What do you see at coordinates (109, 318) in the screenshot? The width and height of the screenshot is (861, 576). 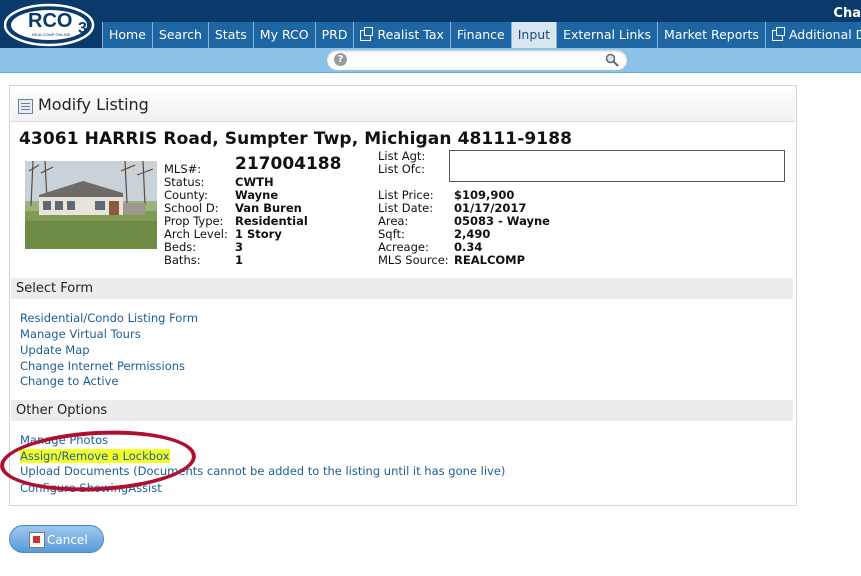 I see `residential-condo-form-link: Residential/Condo Listing Form` at bounding box center [109, 318].